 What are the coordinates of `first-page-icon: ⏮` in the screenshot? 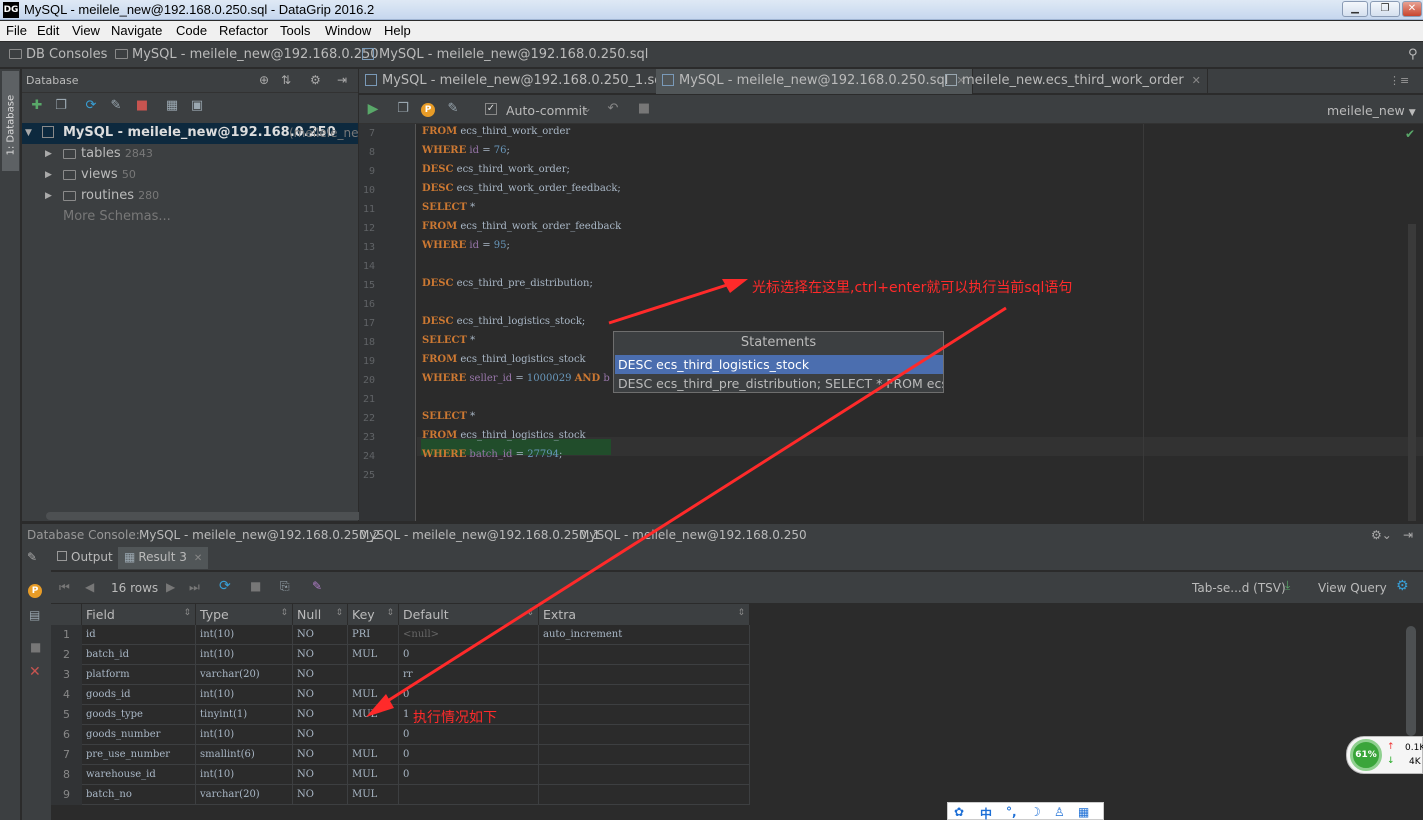 It's located at (64, 587).